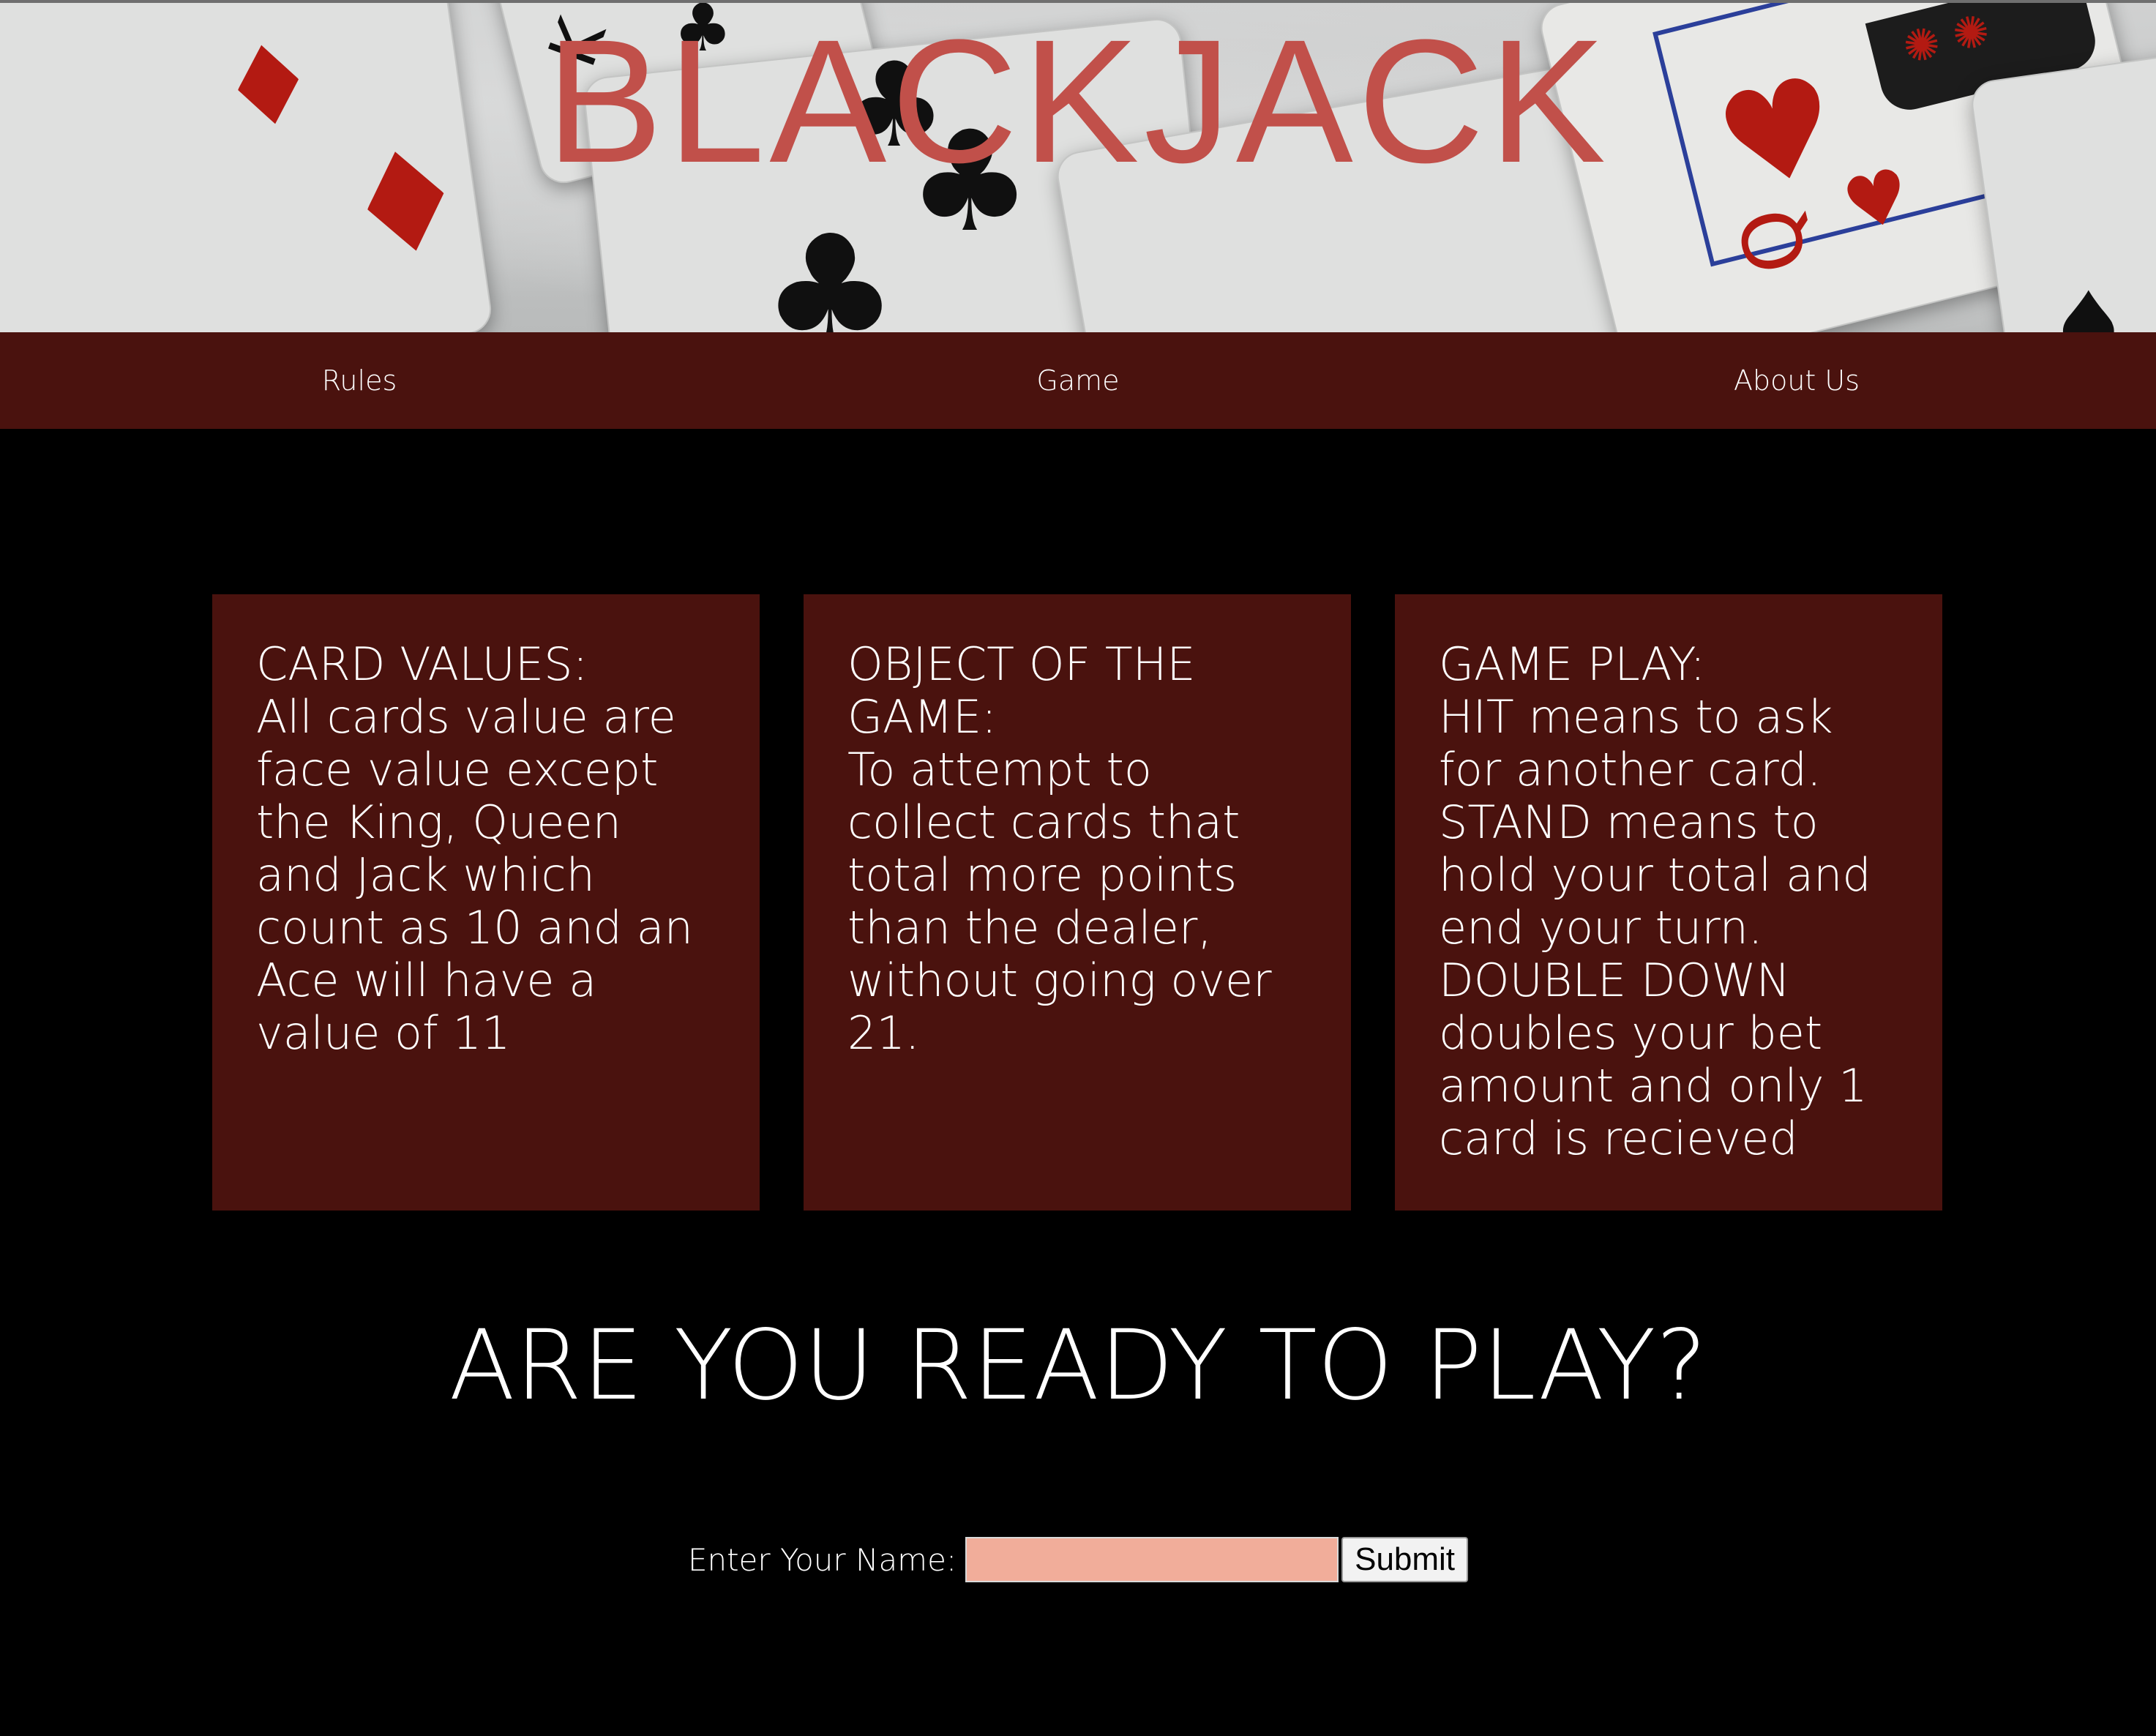 Image resolution: width=2156 pixels, height=1736 pixels. What do you see at coordinates (822, 1559) in the screenshot?
I see `name-label: Enter Your Name:` at bounding box center [822, 1559].